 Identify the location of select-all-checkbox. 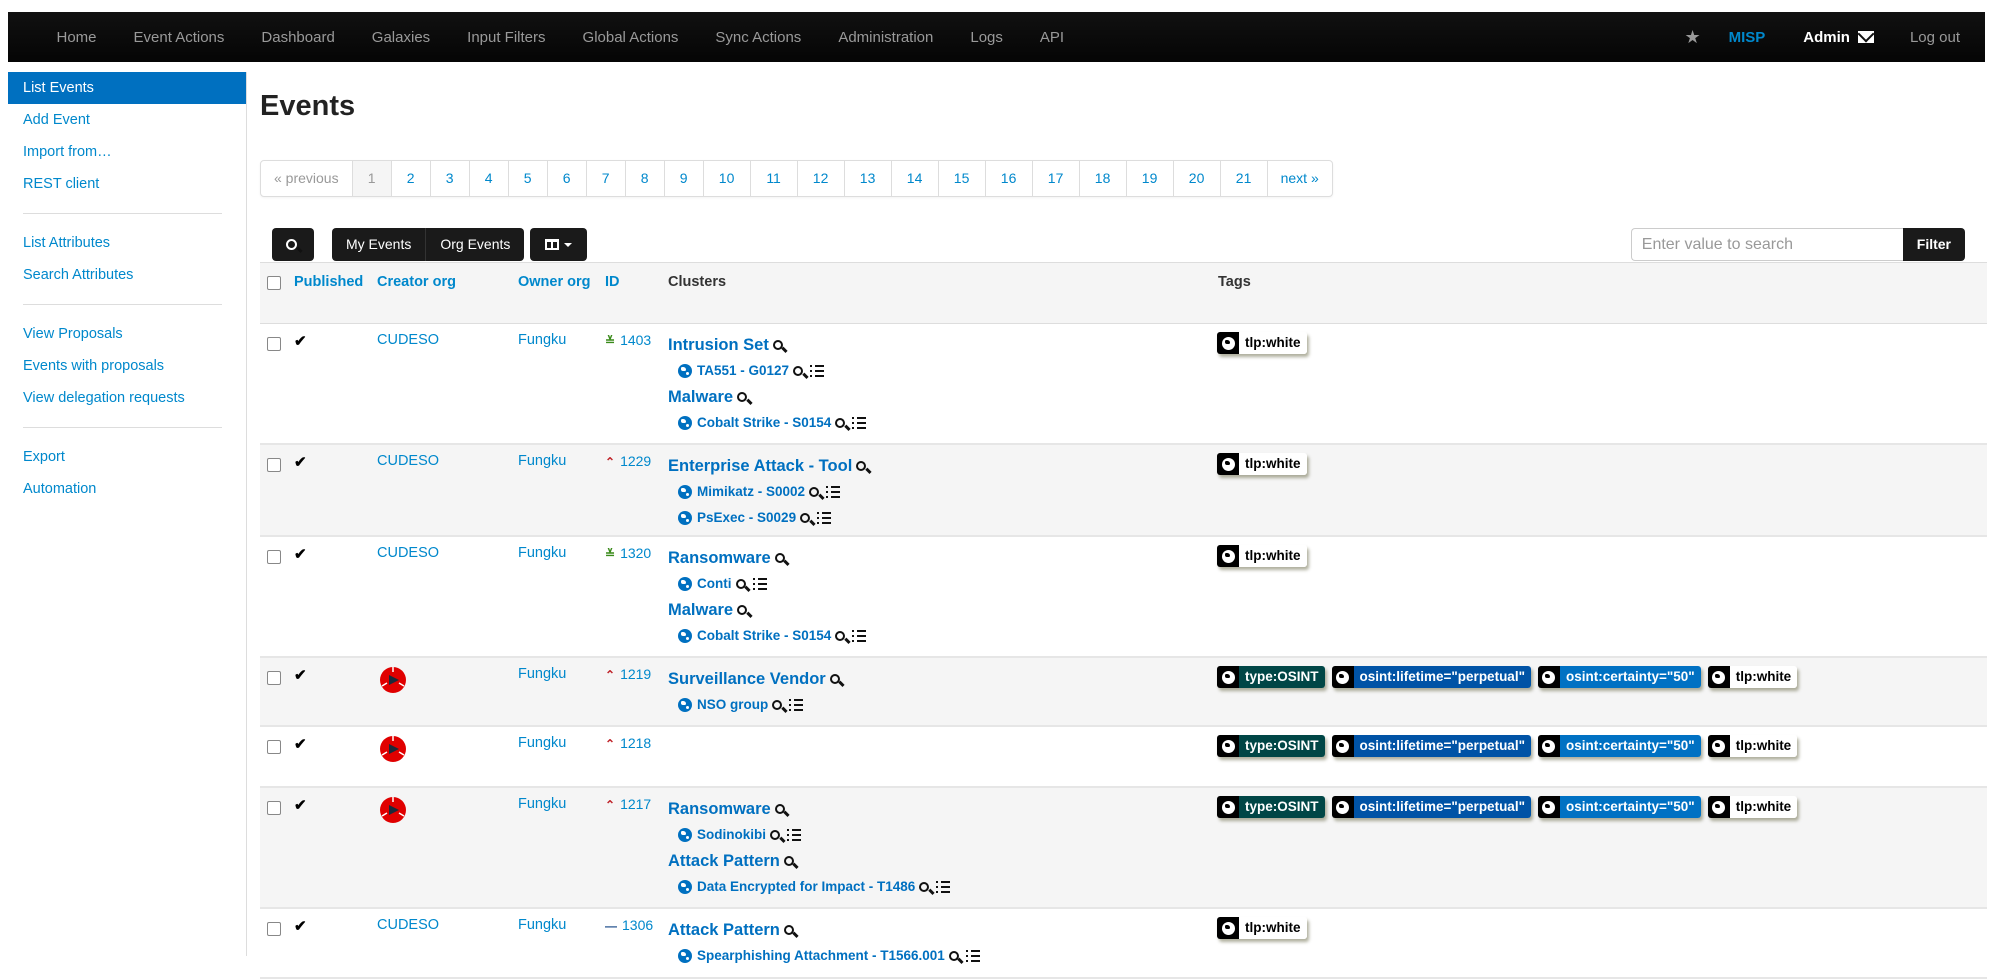
(274, 283).